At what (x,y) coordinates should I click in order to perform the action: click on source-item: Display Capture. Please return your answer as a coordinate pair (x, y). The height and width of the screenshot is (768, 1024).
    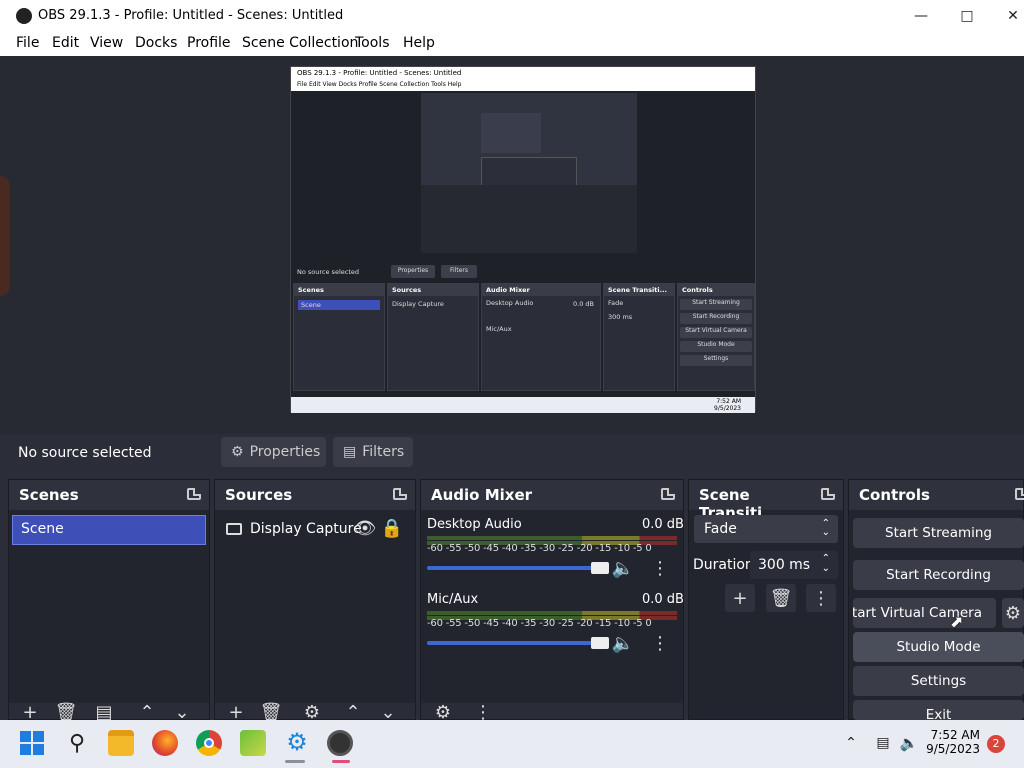
    Looking at the image, I should click on (316, 529).